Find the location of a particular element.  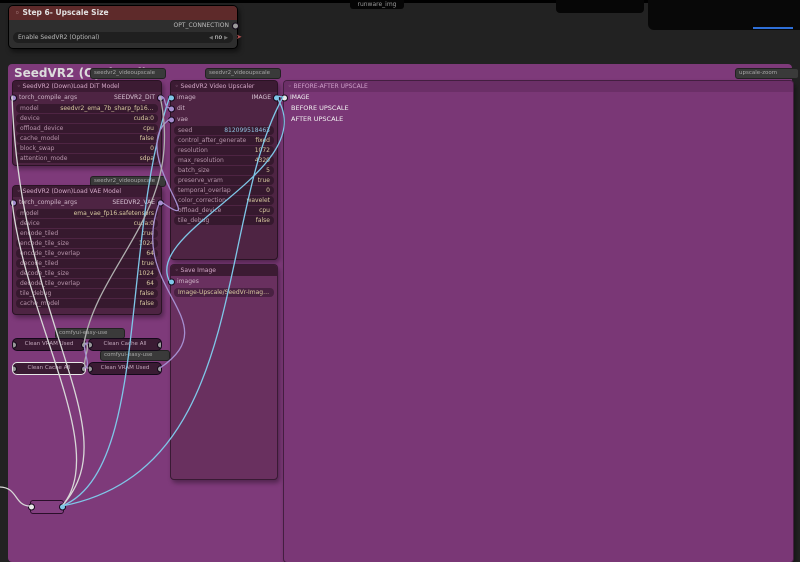

dit-widget-offload-device: offload_device cpu is located at coordinates (87, 128).